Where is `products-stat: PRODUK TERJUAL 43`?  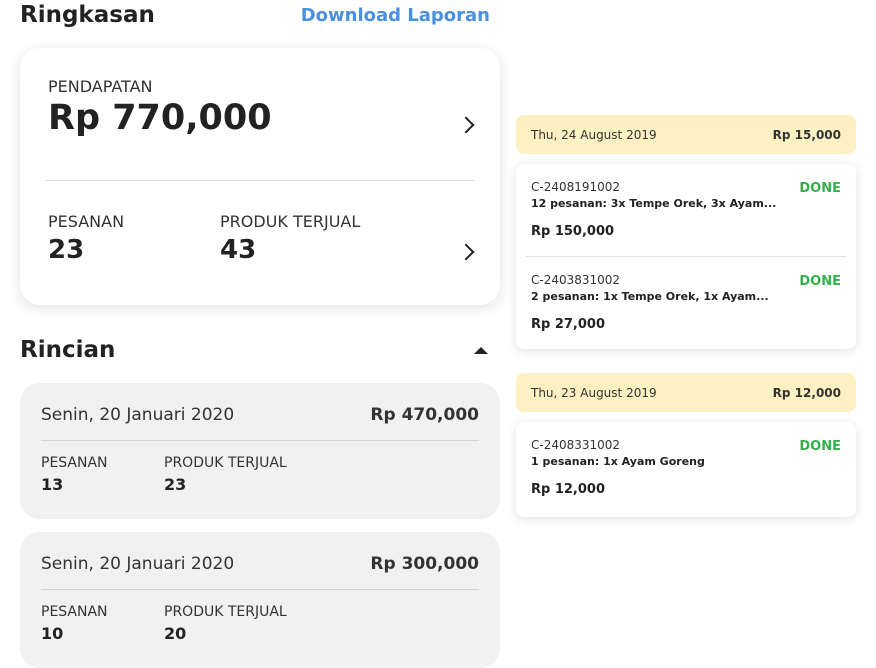
products-stat: PRODUK TERJUAL 43 is located at coordinates (290, 238).